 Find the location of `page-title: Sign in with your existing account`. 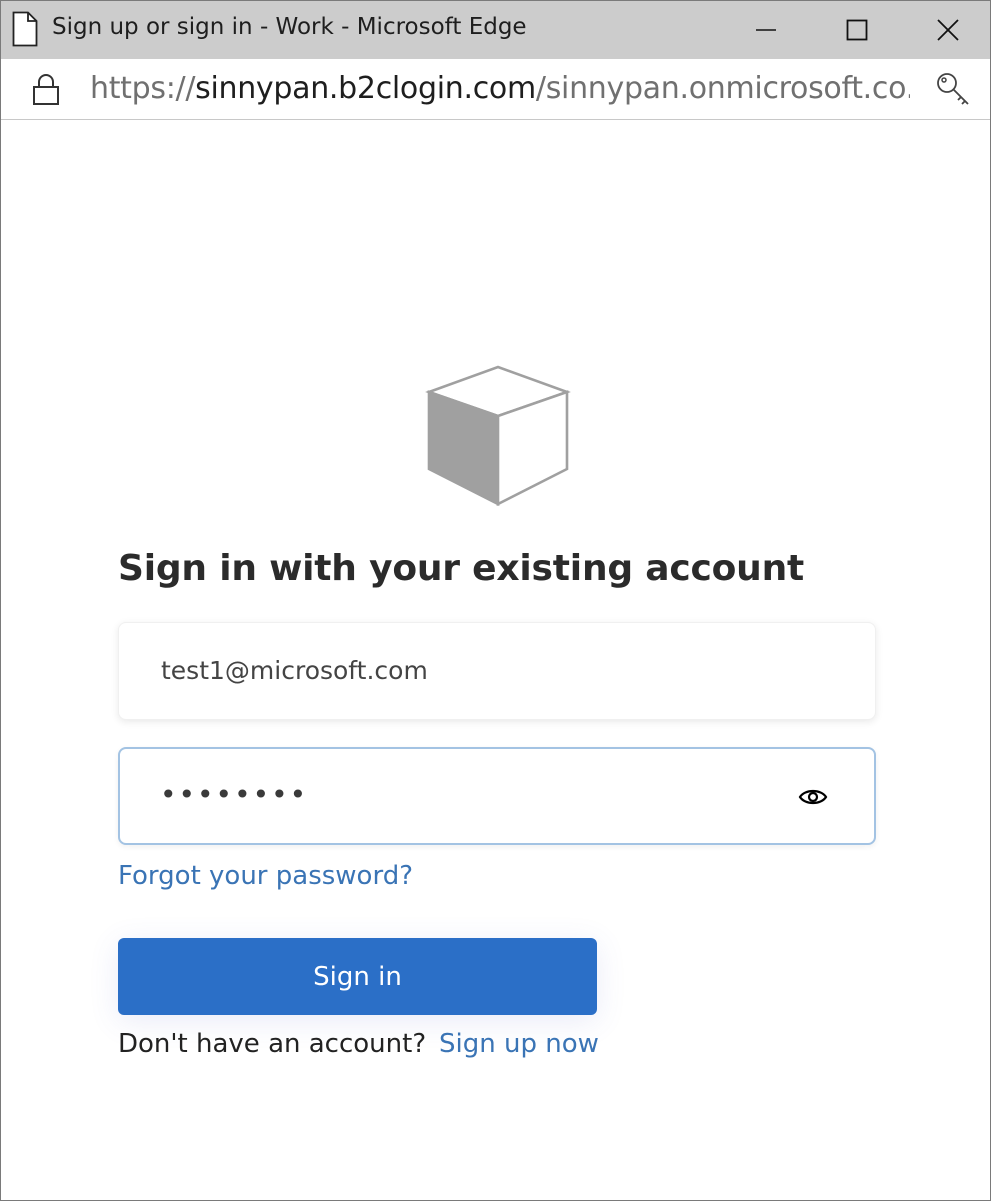

page-title: Sign in with your existing account is located at coordinates (461, 568).